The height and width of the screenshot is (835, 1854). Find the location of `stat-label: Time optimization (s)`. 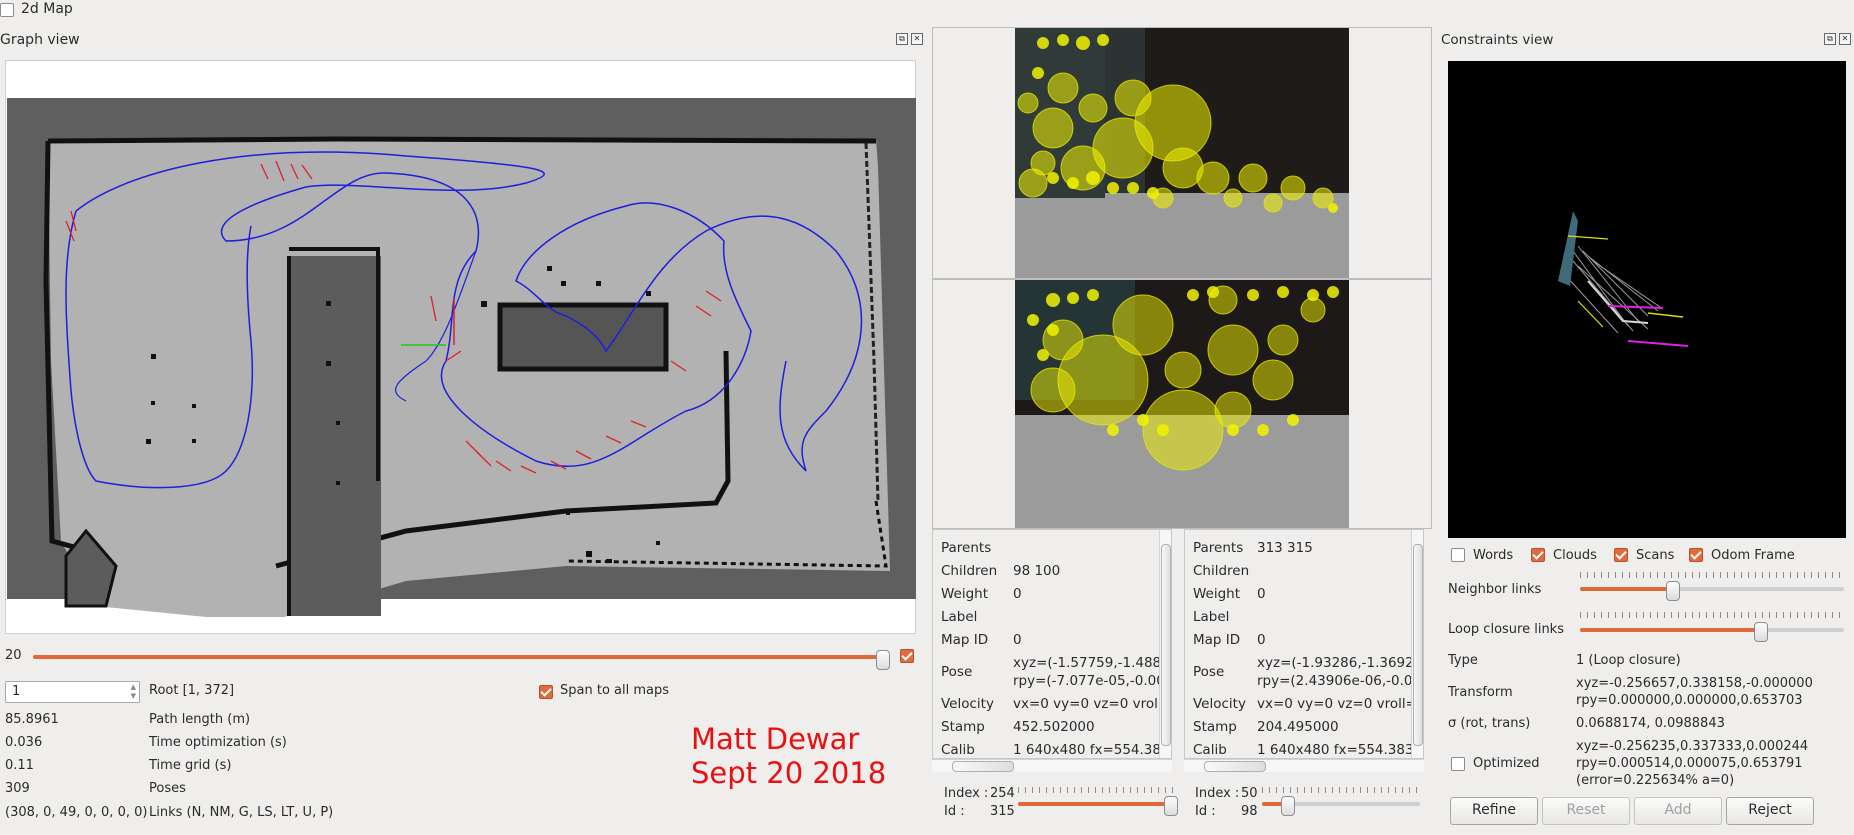

stat-label: Time optimization (s) is located at coordinates (218, 742).